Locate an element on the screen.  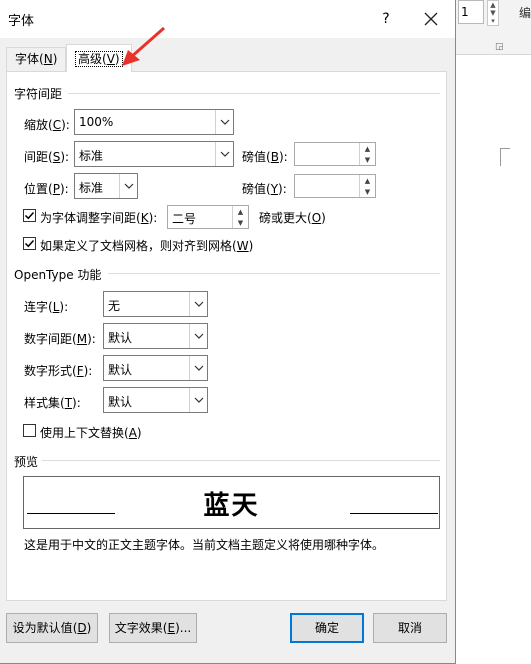
snap-grid-label: 如果定义了文档网格，则对齐到网格(W) is located at coordinates (147, 246).